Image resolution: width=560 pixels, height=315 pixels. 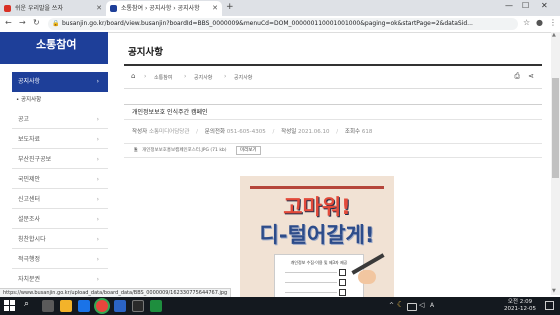 What do you see at coordinates (22, 22) in the screenshot?
I see `forward-icon: →` at bounding box center [22, 22].